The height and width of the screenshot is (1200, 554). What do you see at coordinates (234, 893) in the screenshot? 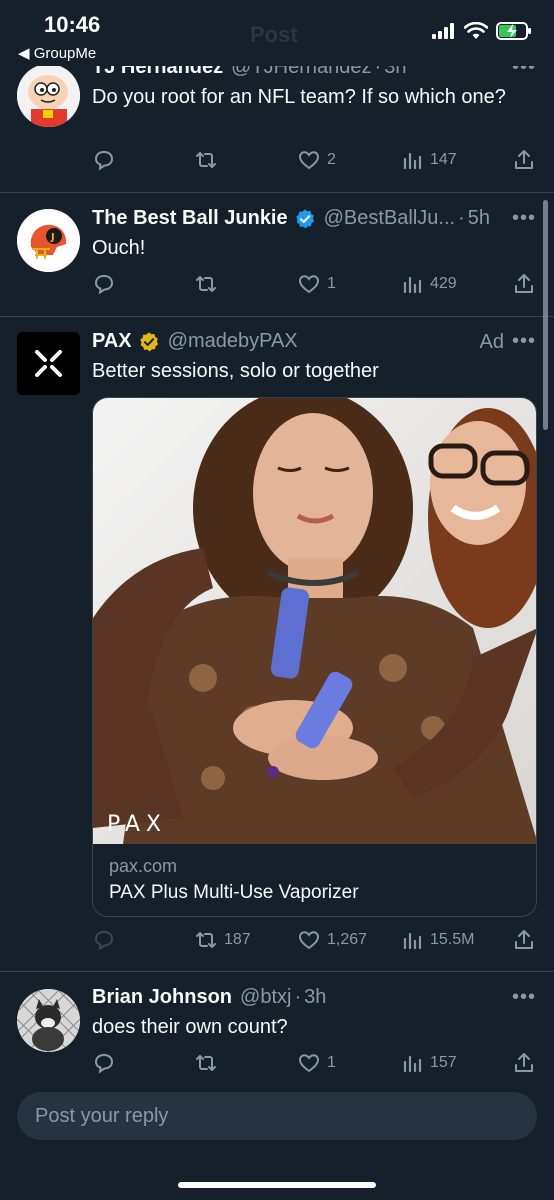
I see `card-title: PAX Plus Multi-Use Vaporizer` at bounding box center [234, 893].